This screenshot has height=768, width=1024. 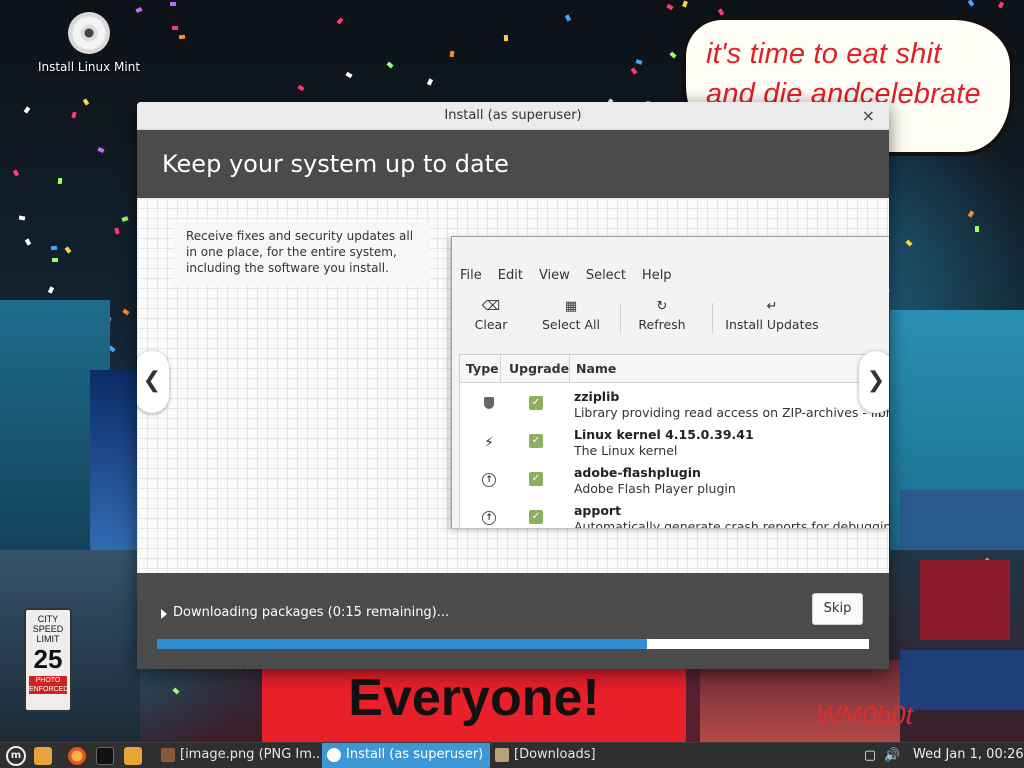 What do you see at coordinates (489, 443) in the screenshot?
I see `kernel-lightning-icon: ⚡` at bounding box center [489, 443].